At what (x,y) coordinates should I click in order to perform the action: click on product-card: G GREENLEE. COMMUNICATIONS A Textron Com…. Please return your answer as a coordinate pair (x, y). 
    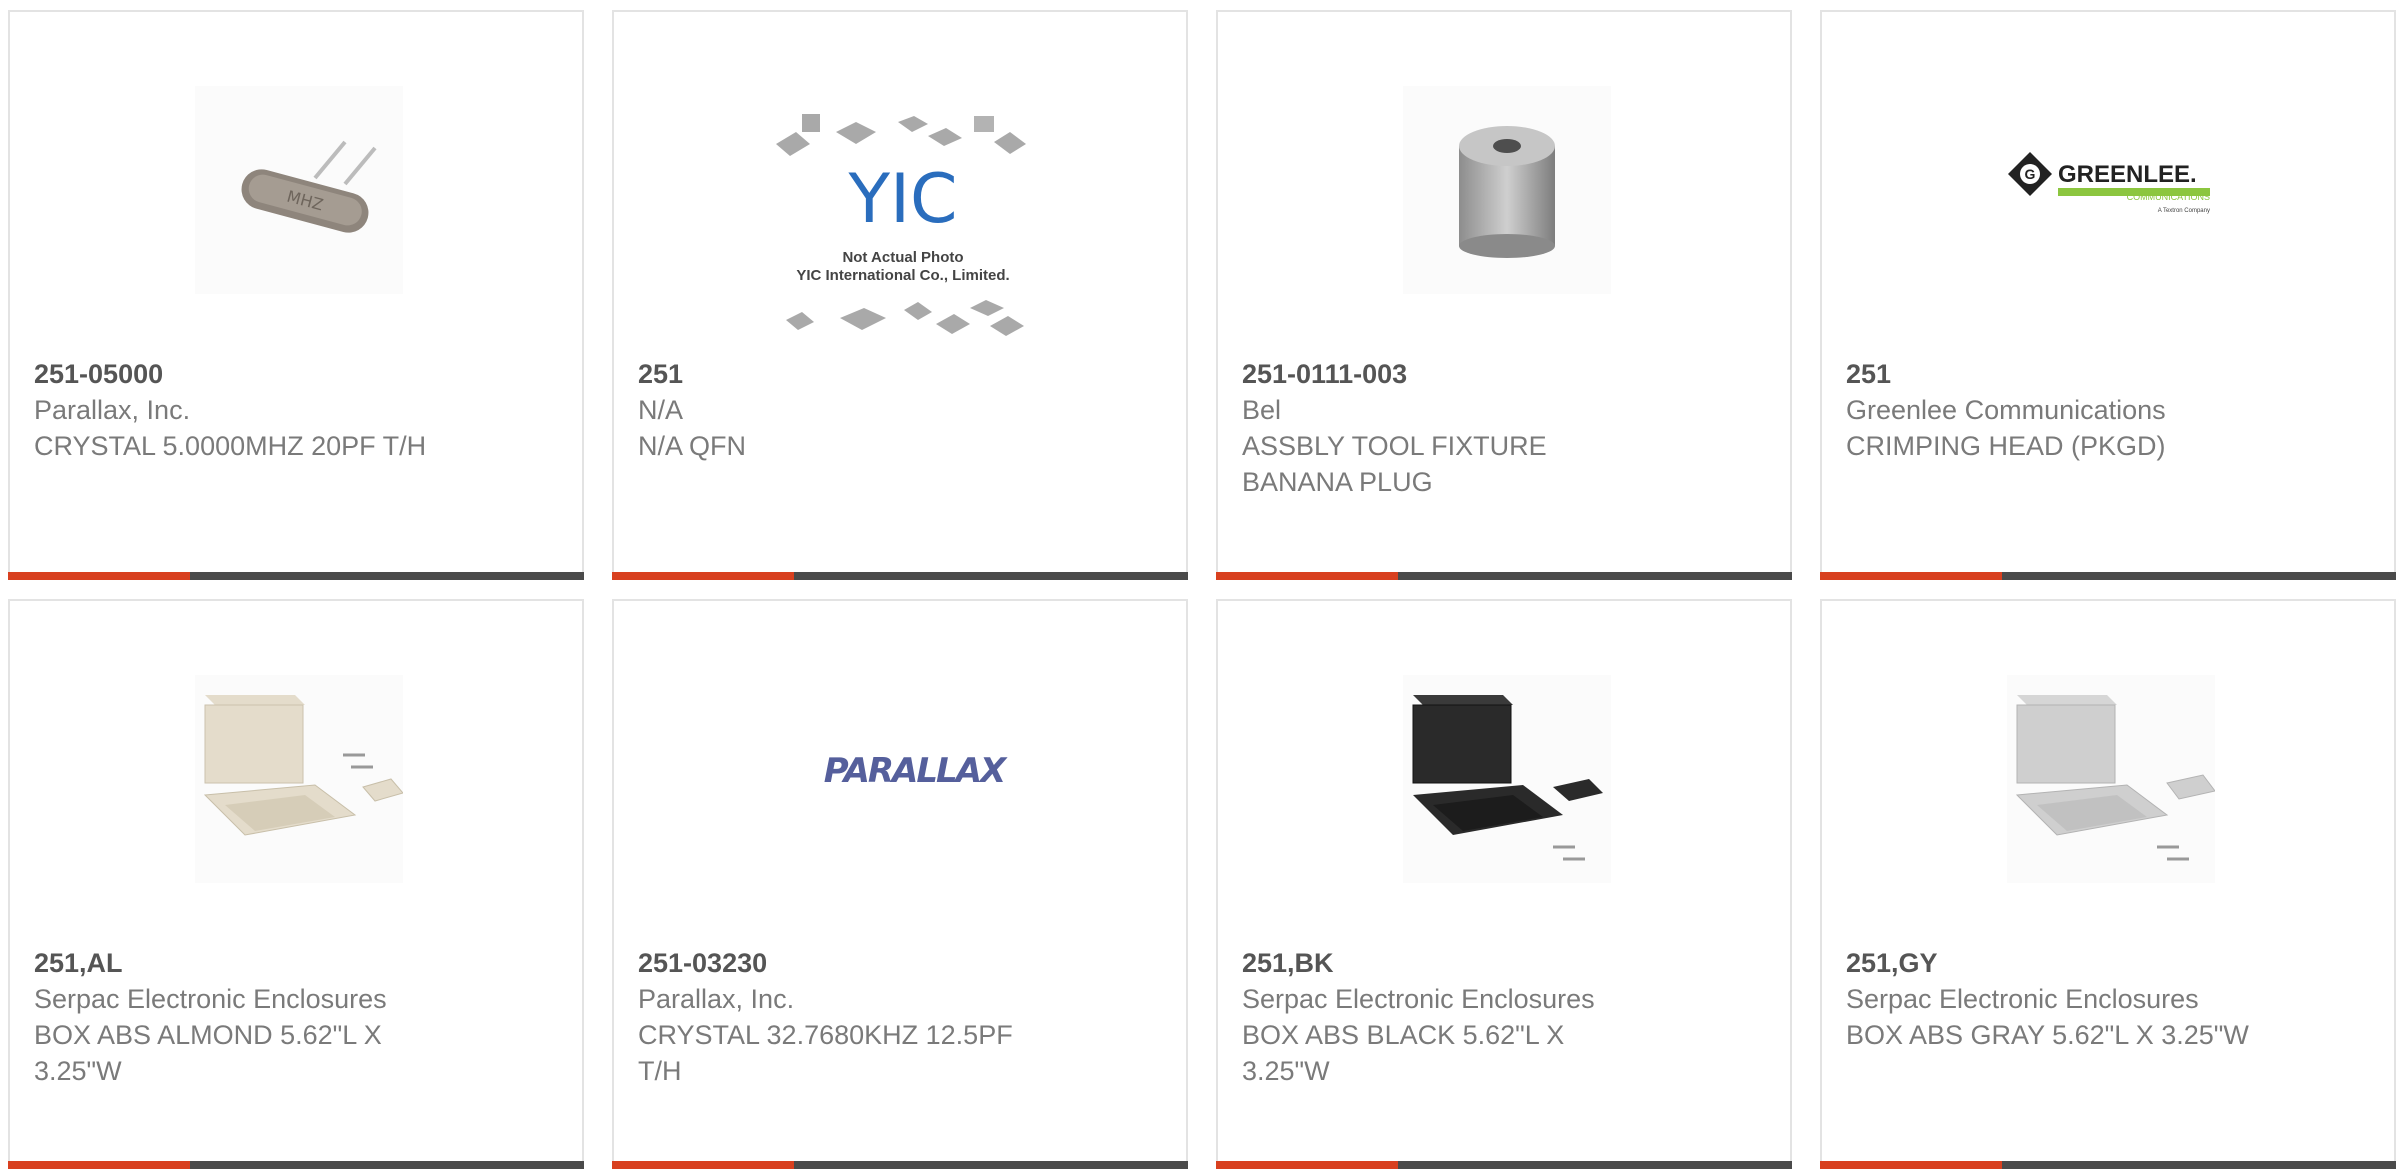
    Looking at the image, I should click on (2108, 295).